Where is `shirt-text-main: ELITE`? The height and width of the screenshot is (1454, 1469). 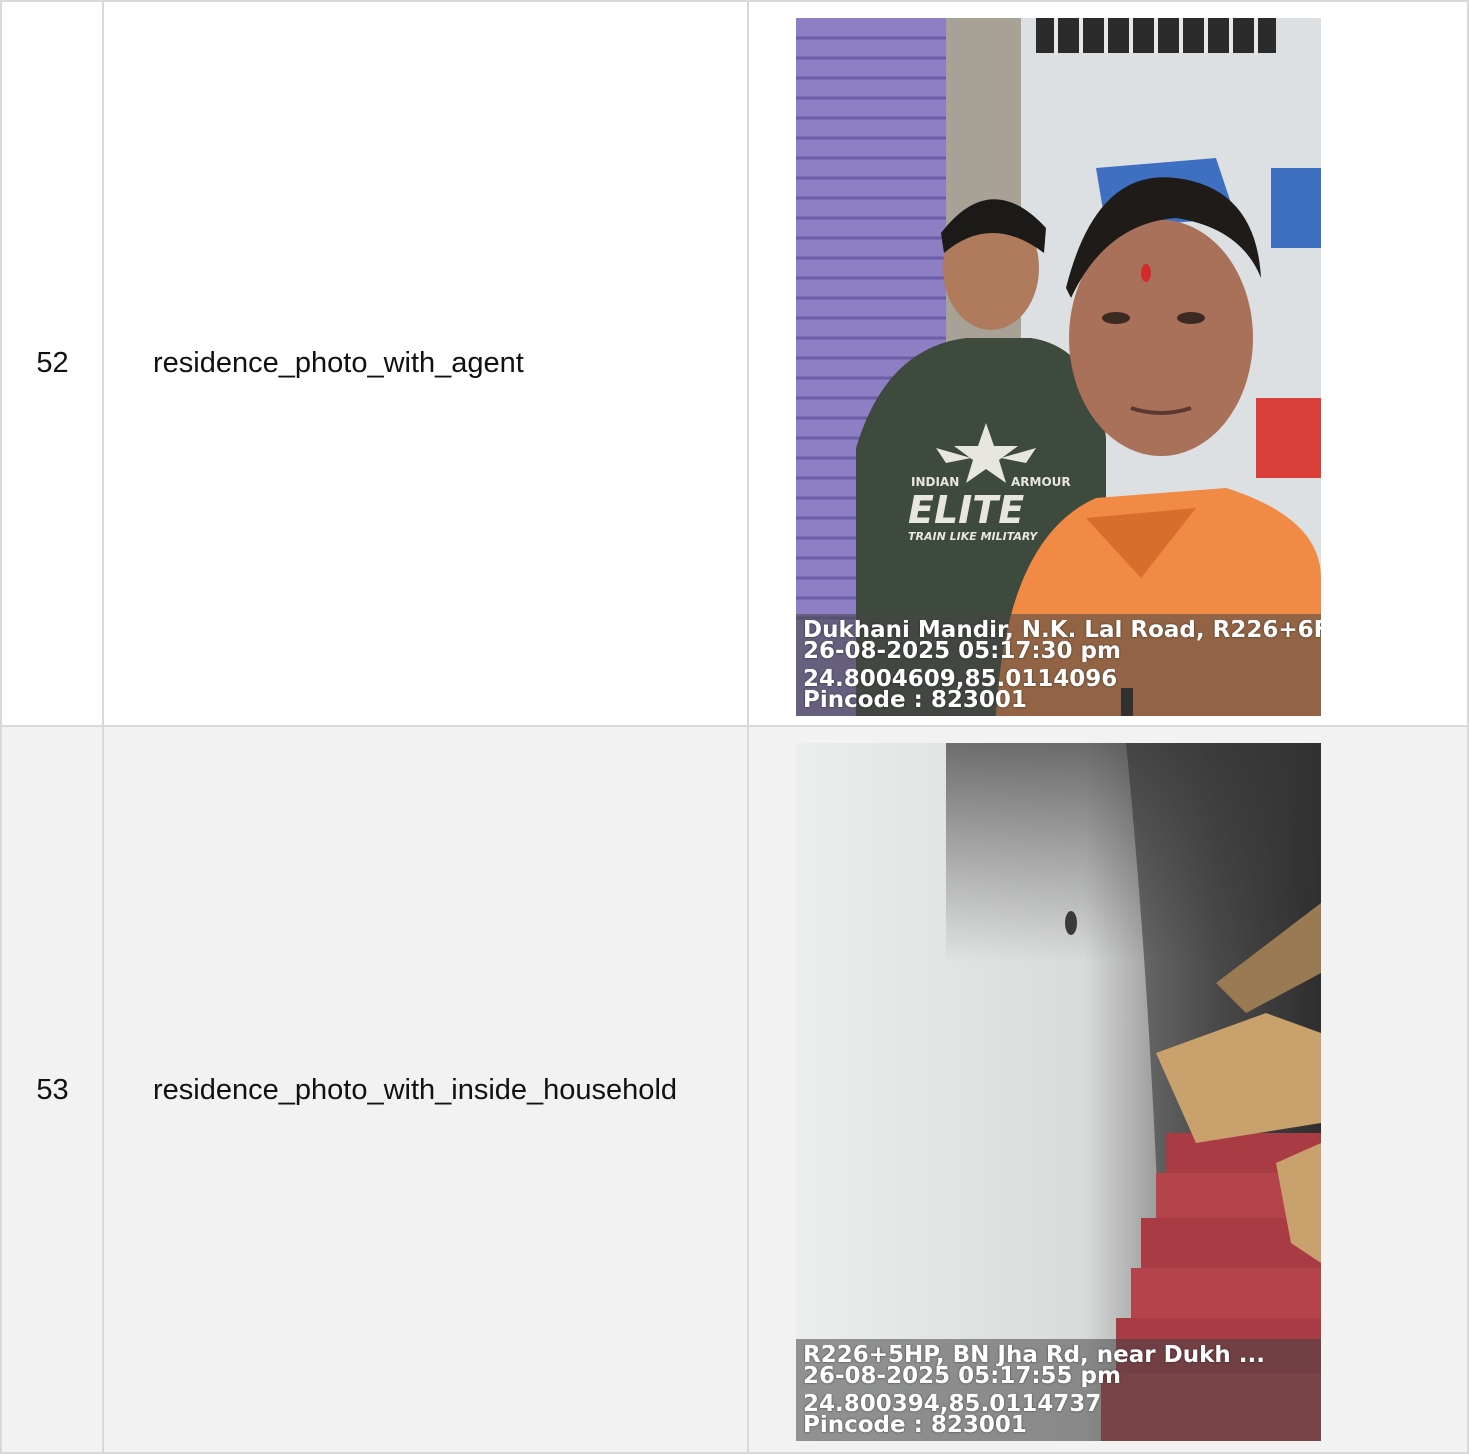
shirt-text-main: ELITE is located at coordinates (966, 510).